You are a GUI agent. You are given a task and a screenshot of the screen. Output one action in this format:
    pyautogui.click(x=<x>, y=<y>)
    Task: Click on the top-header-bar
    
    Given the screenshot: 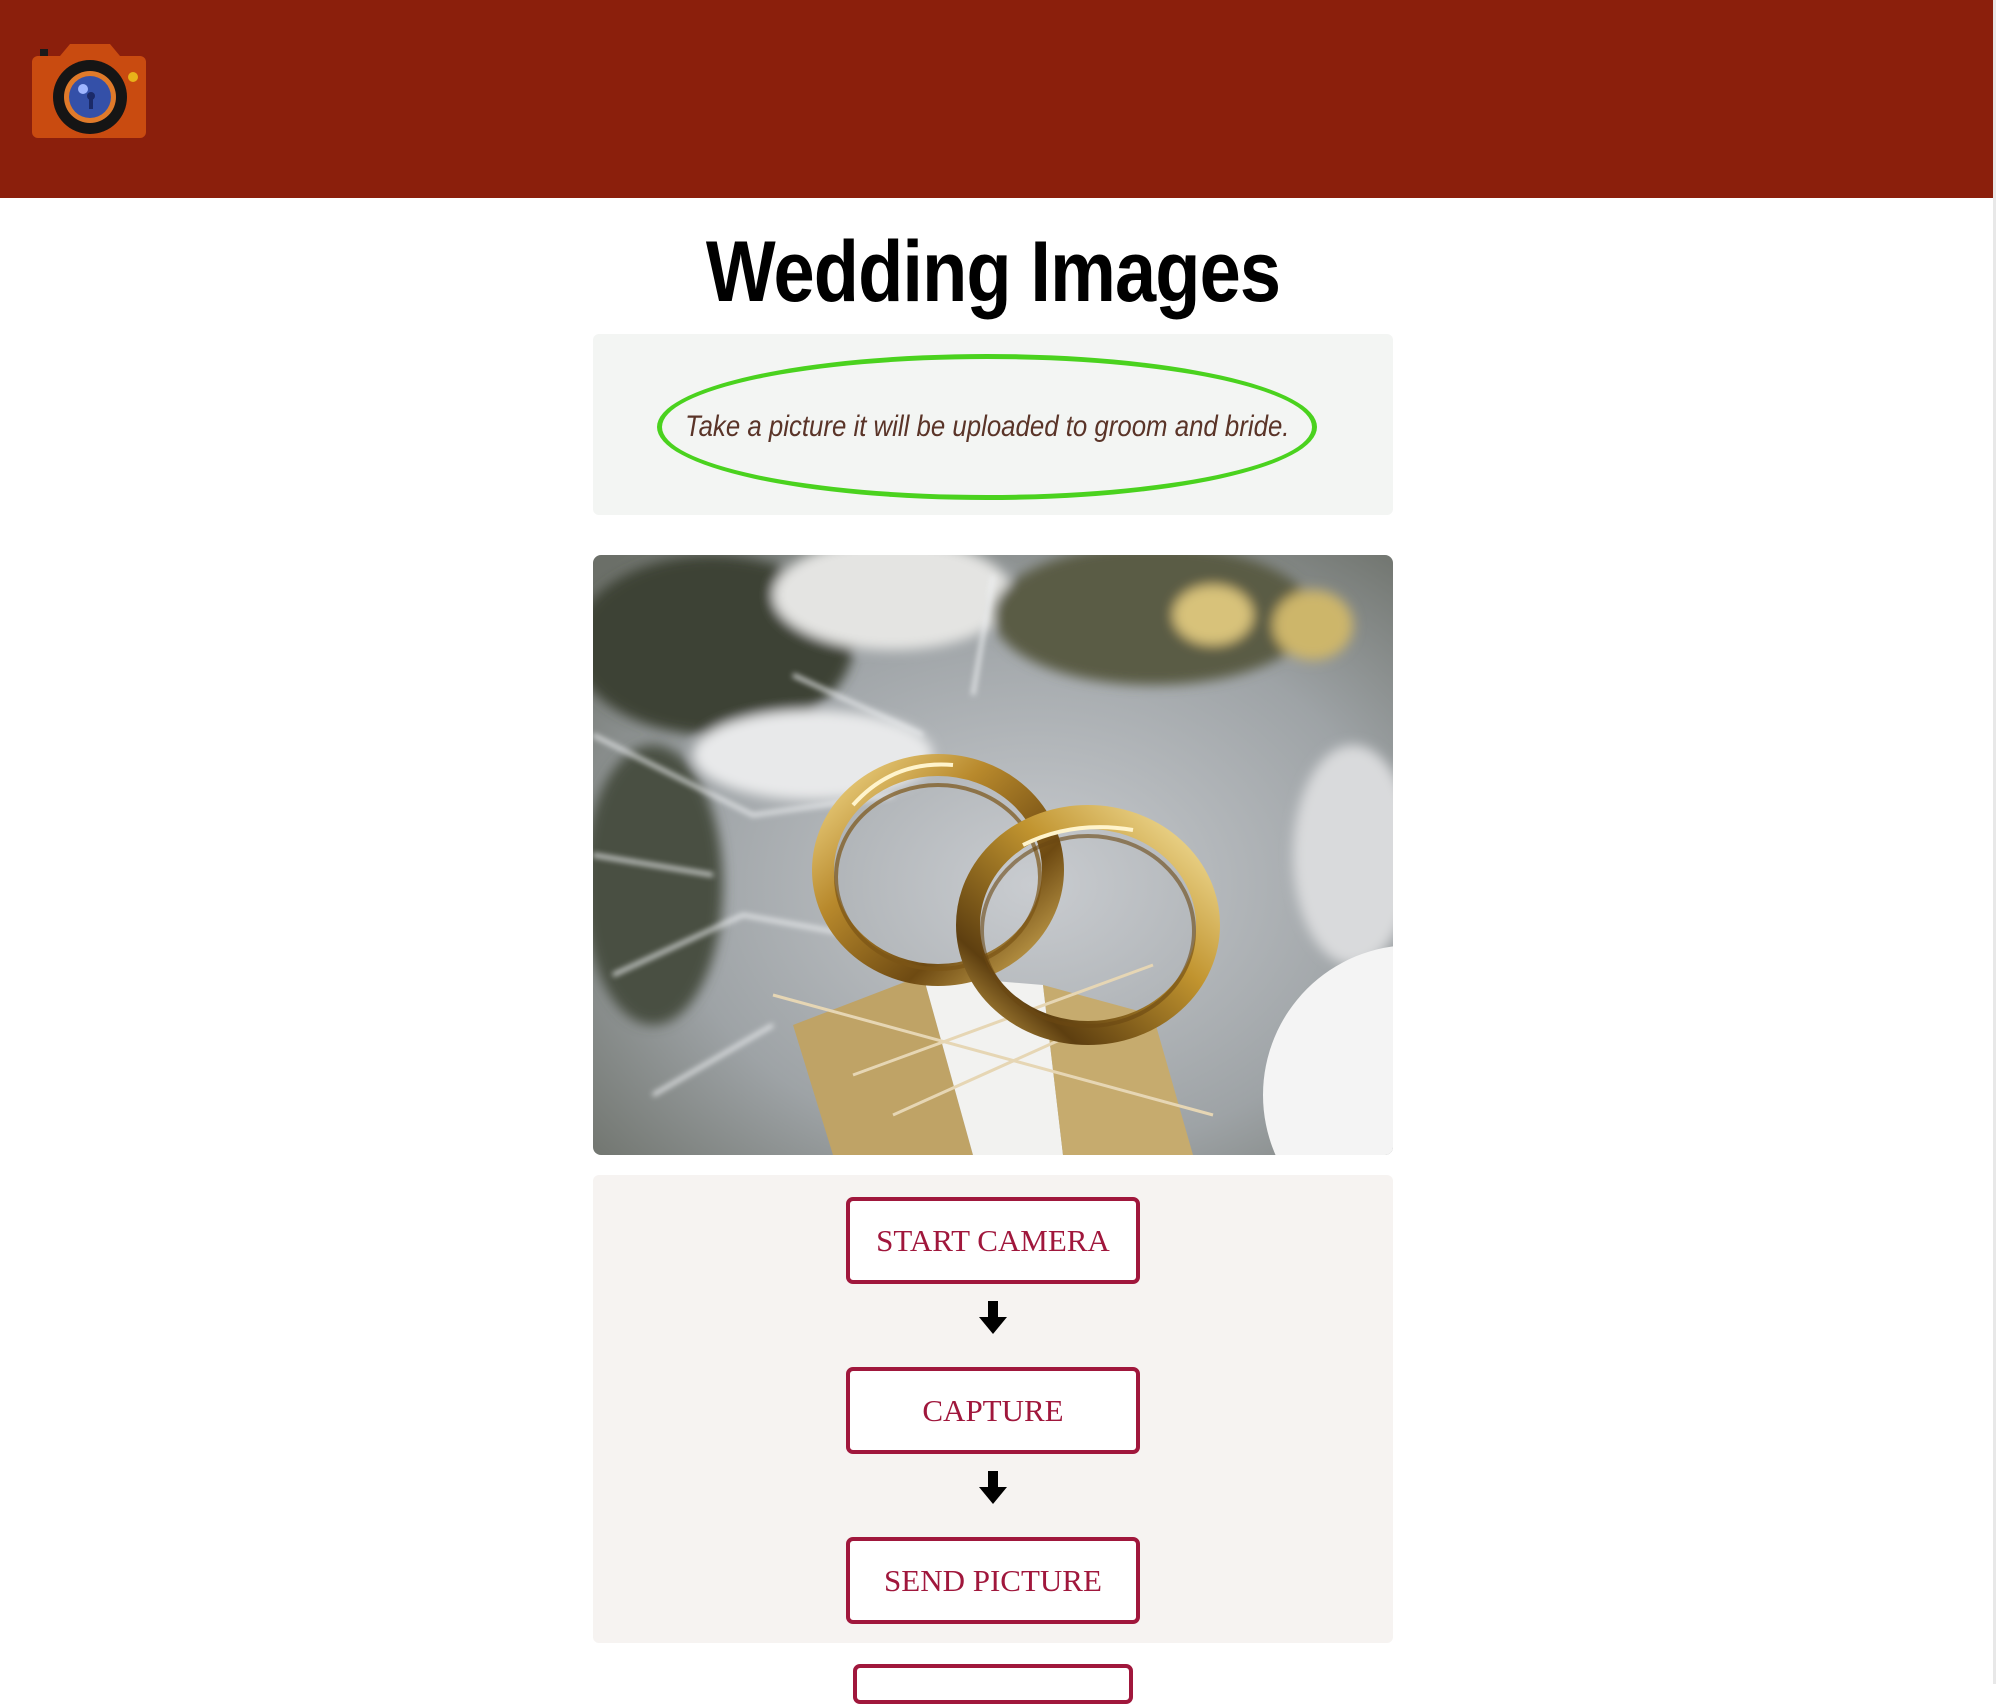 What is the action you would take?
    pyautogui.click(x=996, y=99)
    